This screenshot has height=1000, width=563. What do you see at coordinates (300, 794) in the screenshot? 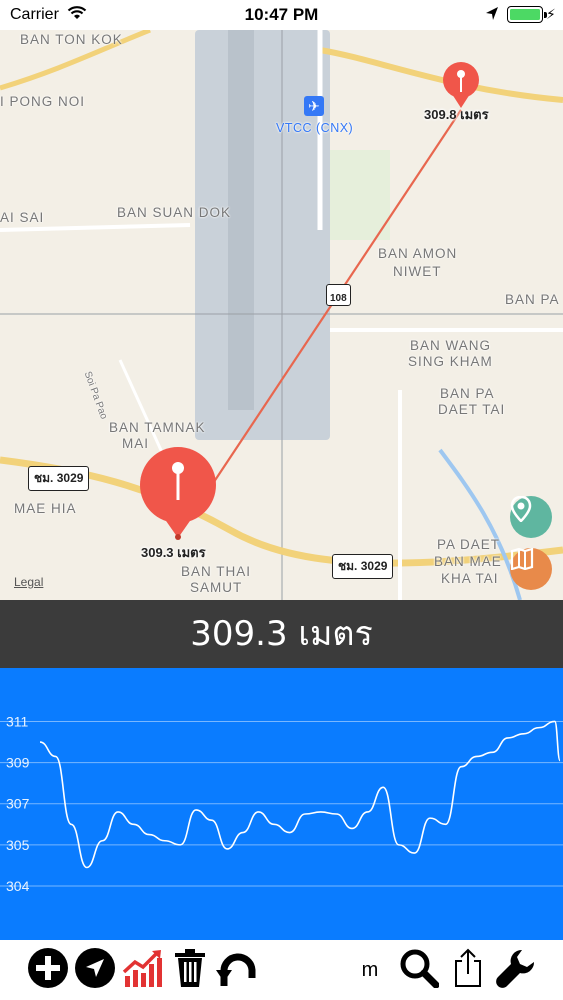
I see `elevation-series-line` at bounding box center [300, 794].